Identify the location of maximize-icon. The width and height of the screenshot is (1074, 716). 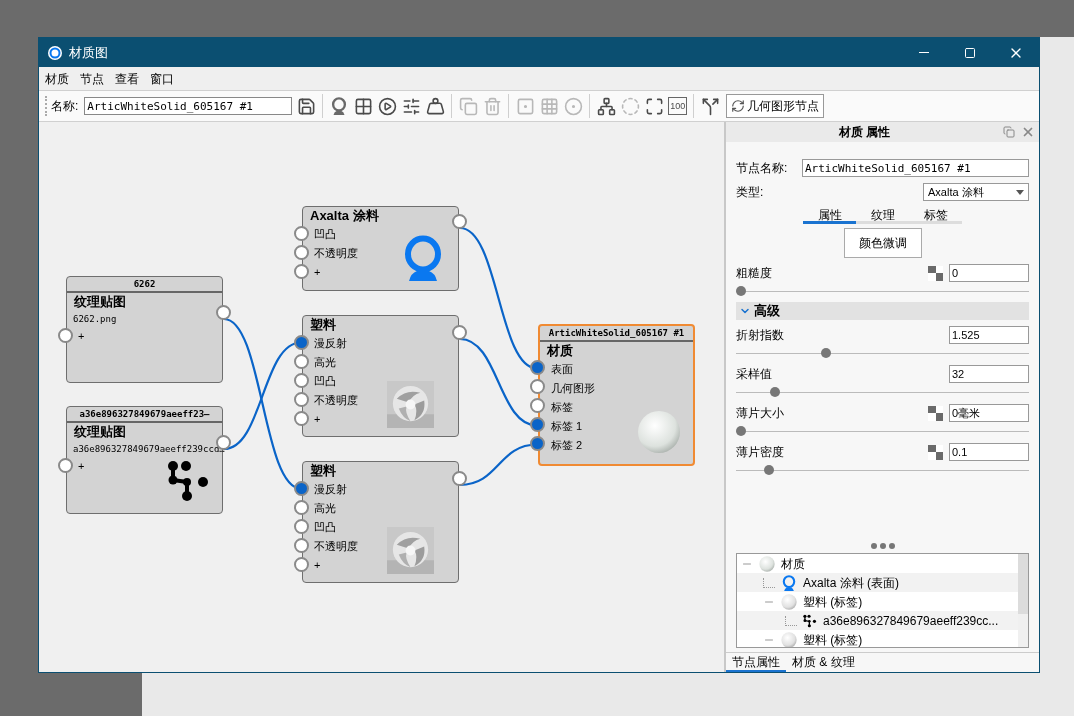
(970, 52).